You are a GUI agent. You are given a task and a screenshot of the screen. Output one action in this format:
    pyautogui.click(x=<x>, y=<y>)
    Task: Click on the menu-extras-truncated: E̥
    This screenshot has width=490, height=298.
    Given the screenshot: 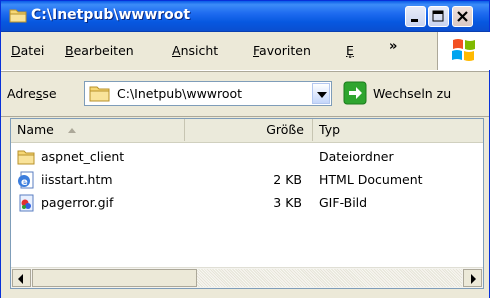 What is the action you would take?
    pyautogui.click(x=350, y=50)
    